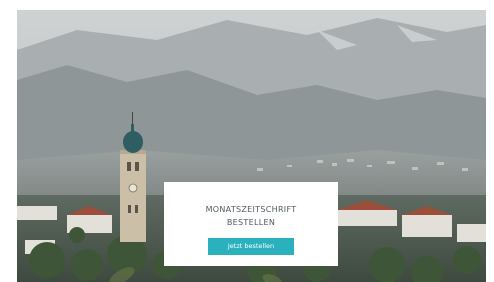  I want to click on order-now-button: Jetzt bestellen, so click(251, 246).